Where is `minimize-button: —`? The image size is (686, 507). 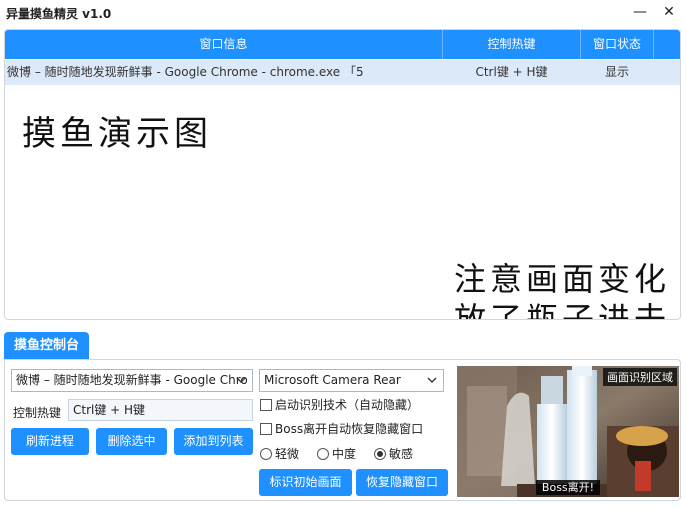 minimize-button: — is located at coordinates (640, 12).